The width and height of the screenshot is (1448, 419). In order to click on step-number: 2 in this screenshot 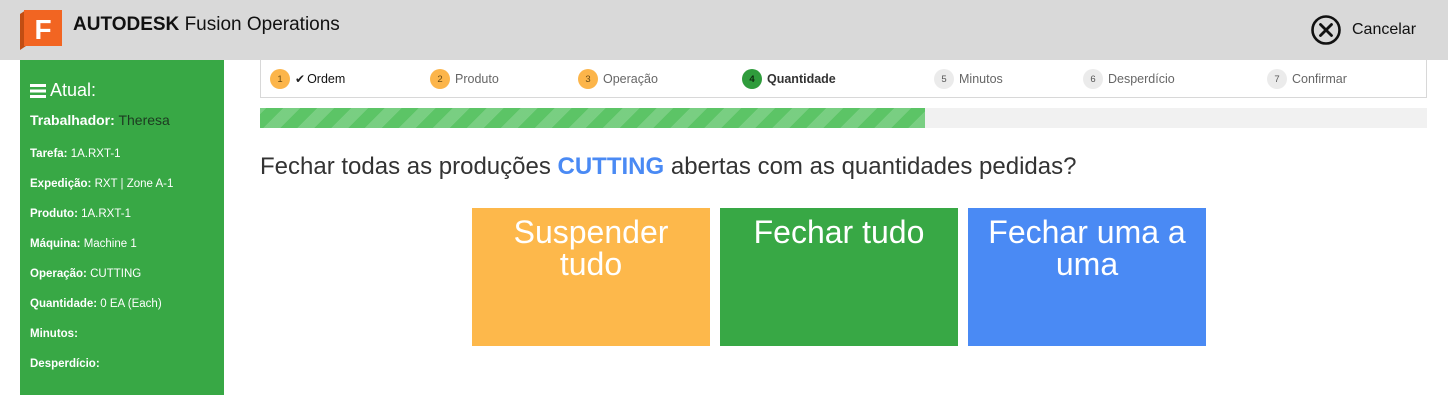, I will do `click(440, 79)`.